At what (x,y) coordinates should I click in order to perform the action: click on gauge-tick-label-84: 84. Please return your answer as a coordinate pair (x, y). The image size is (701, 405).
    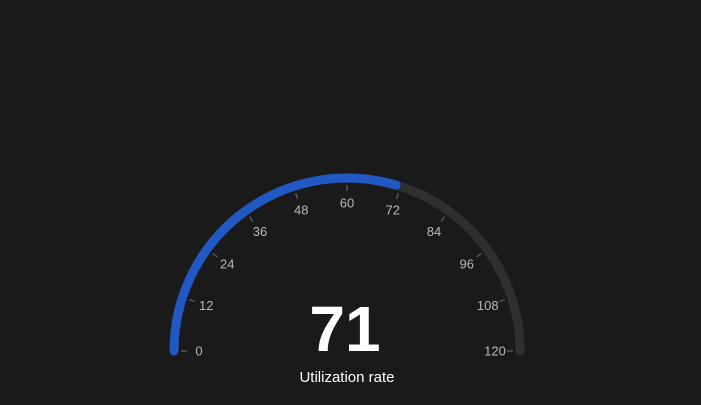
    Looking at the image, I should click on (434, 231).